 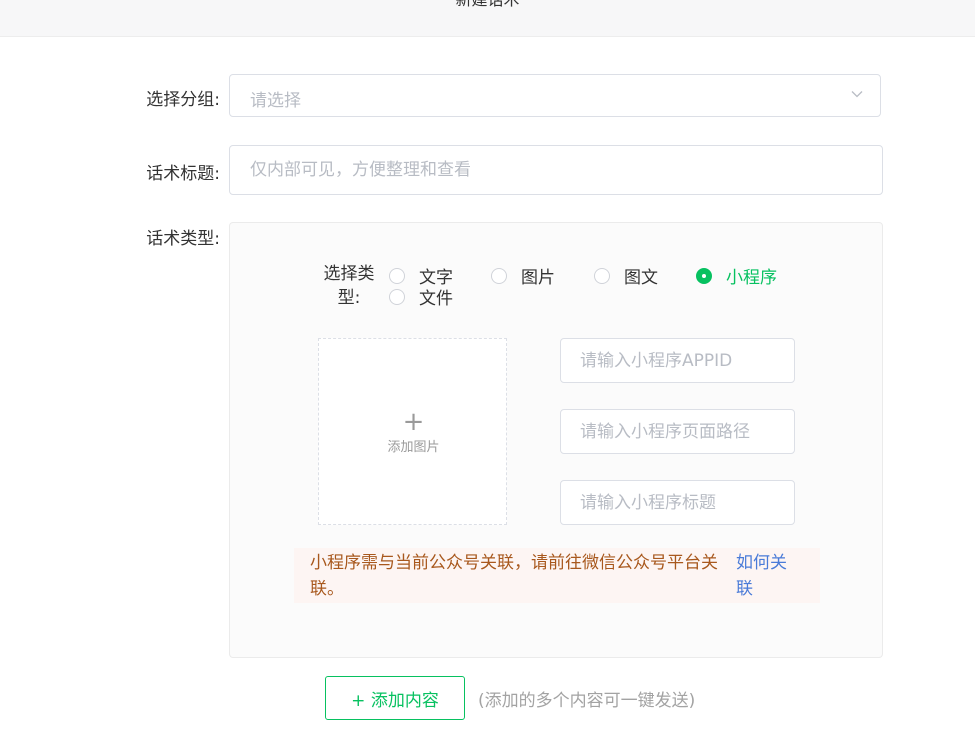 I want to click on radio-file: 文件, so click(x=421, y=296).